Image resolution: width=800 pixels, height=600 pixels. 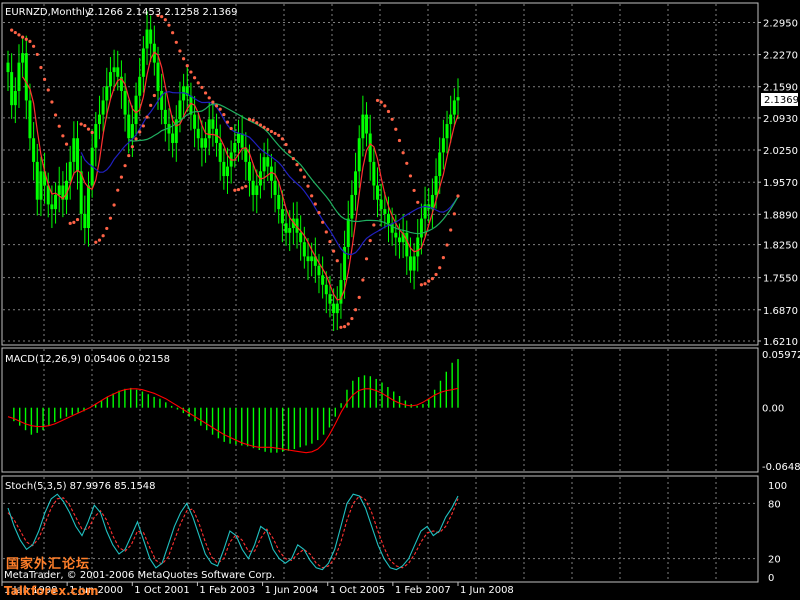 I want to click on price-tick-label: 1.9570, so click(x=780, y=183).